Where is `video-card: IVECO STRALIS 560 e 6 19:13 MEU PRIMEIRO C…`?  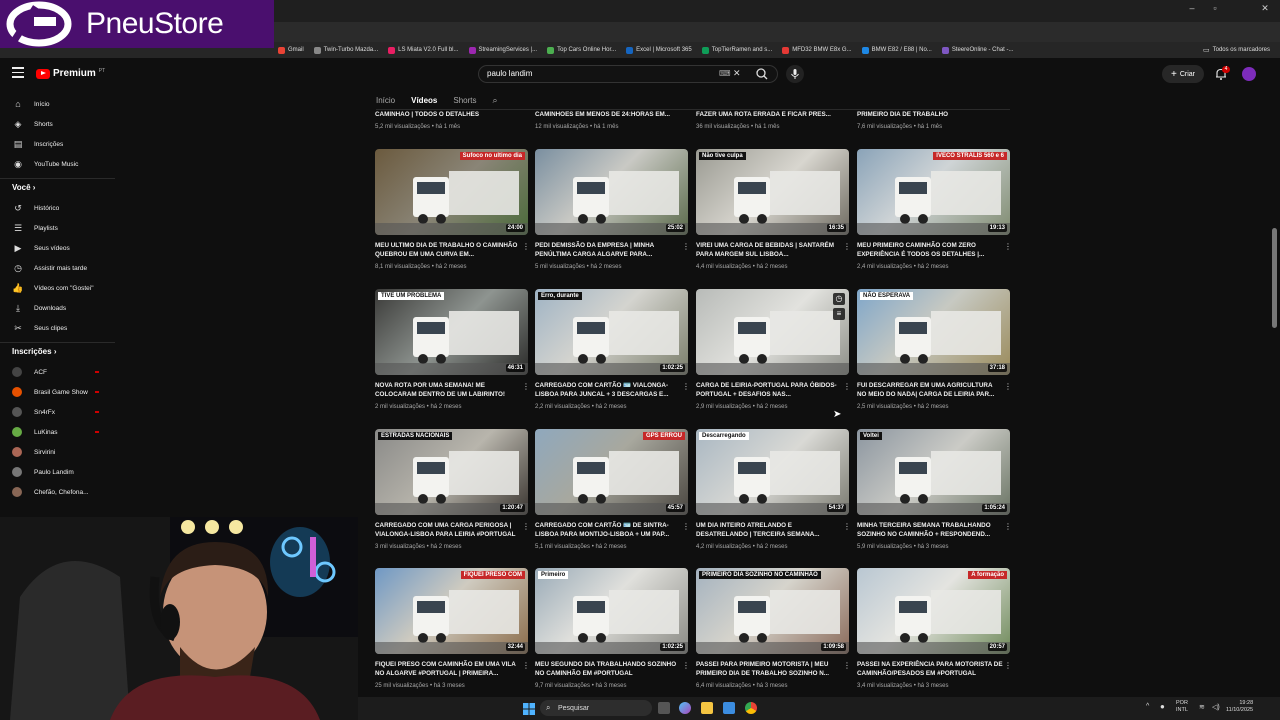 video-card: IVECO STRALIS 560 e 6 19:13 MEU PRIMEIRO C… is located at coordinates (934, 209).